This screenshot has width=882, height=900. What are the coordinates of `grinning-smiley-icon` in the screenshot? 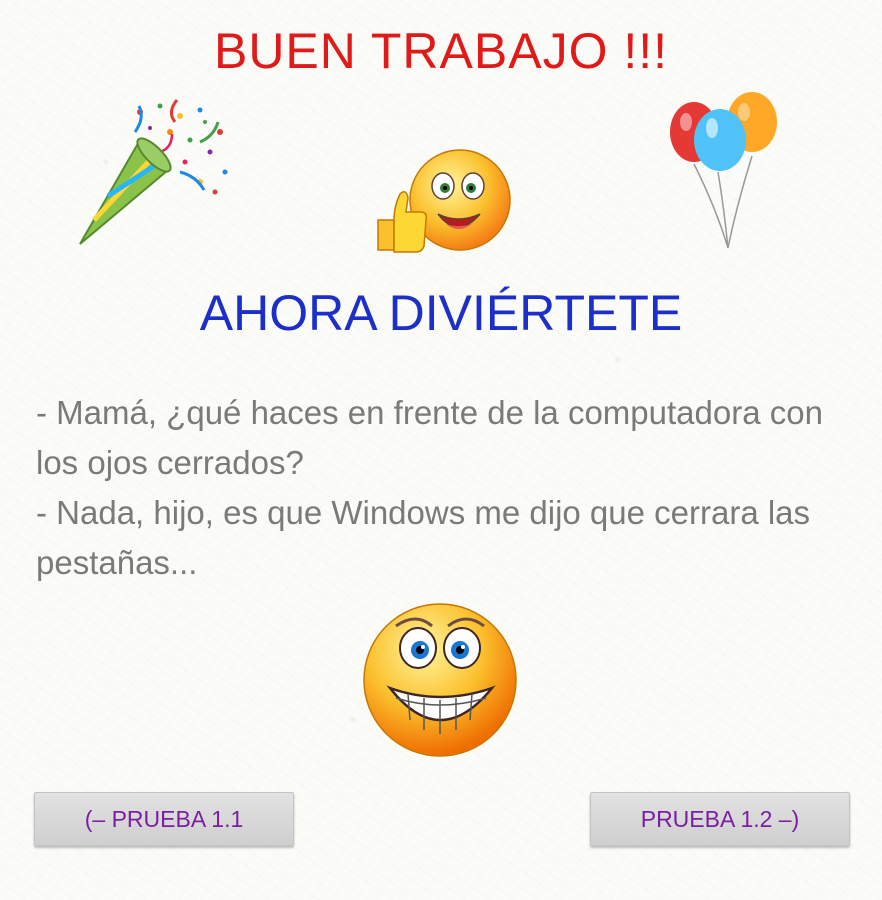 It's located at (440, 680).